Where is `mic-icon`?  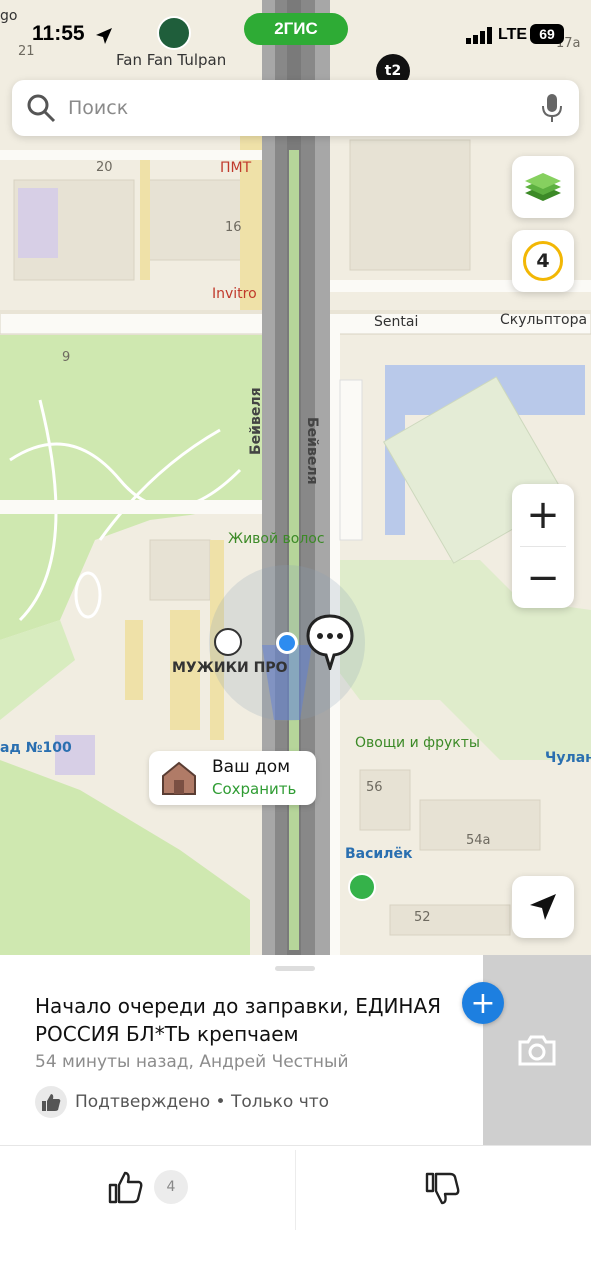 mic-icon is located at coordinates (552, 108).